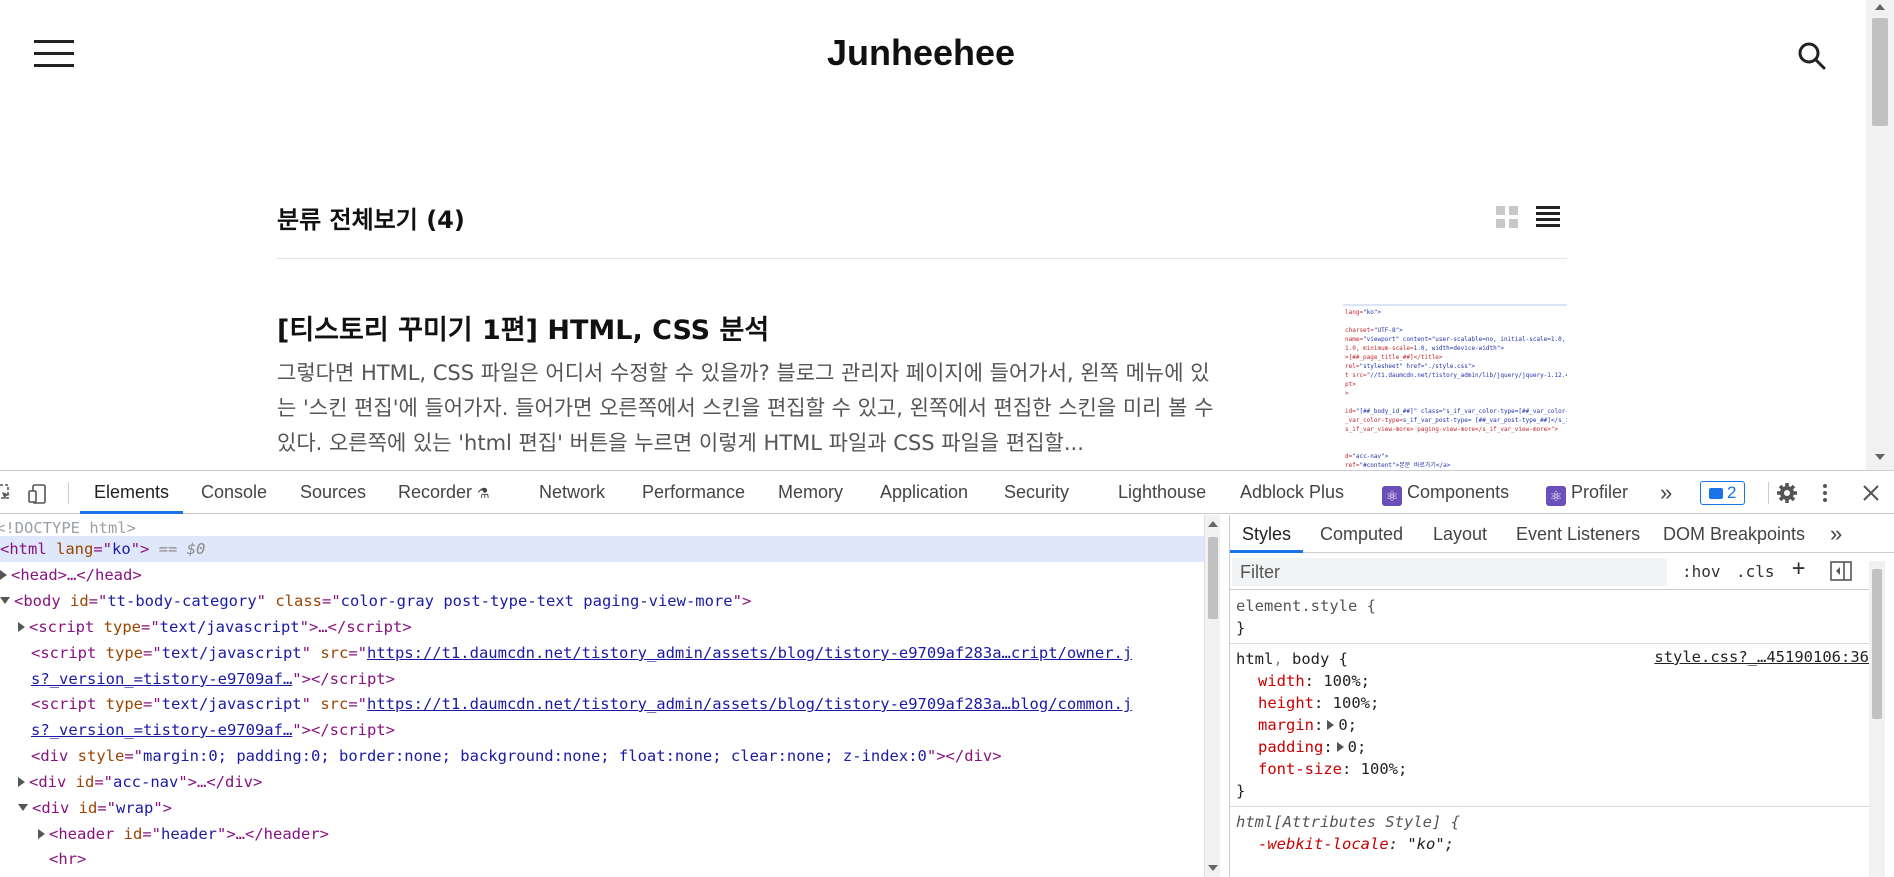 The image size is (1894, 877). What do you see at coordinates (921, 53) in the screenshot?
I see `site-title: Junheehee` at bounding box center [921, 53].